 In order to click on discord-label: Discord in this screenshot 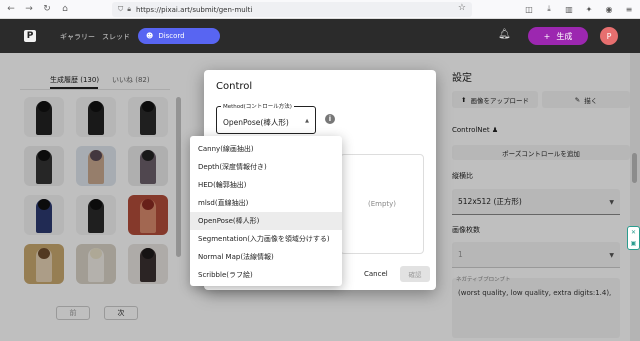, I will do `click(171, 36)`.